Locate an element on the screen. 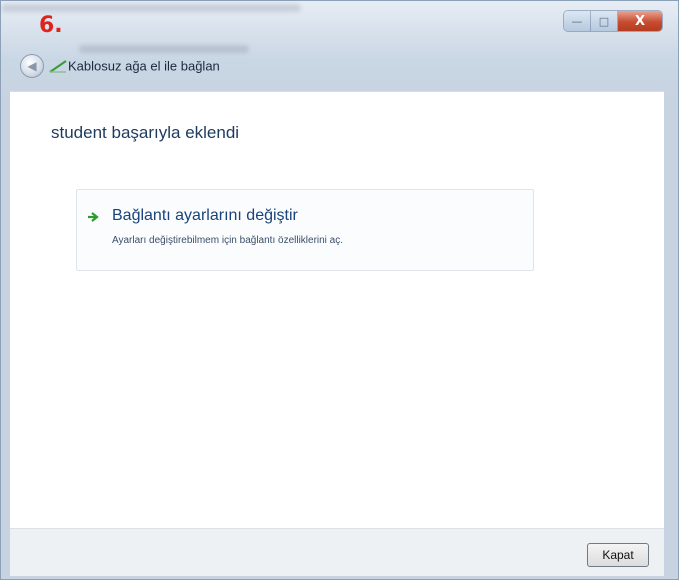 The image size is (679, 580). maximize-button: □ is located at coordinates (604, 21).